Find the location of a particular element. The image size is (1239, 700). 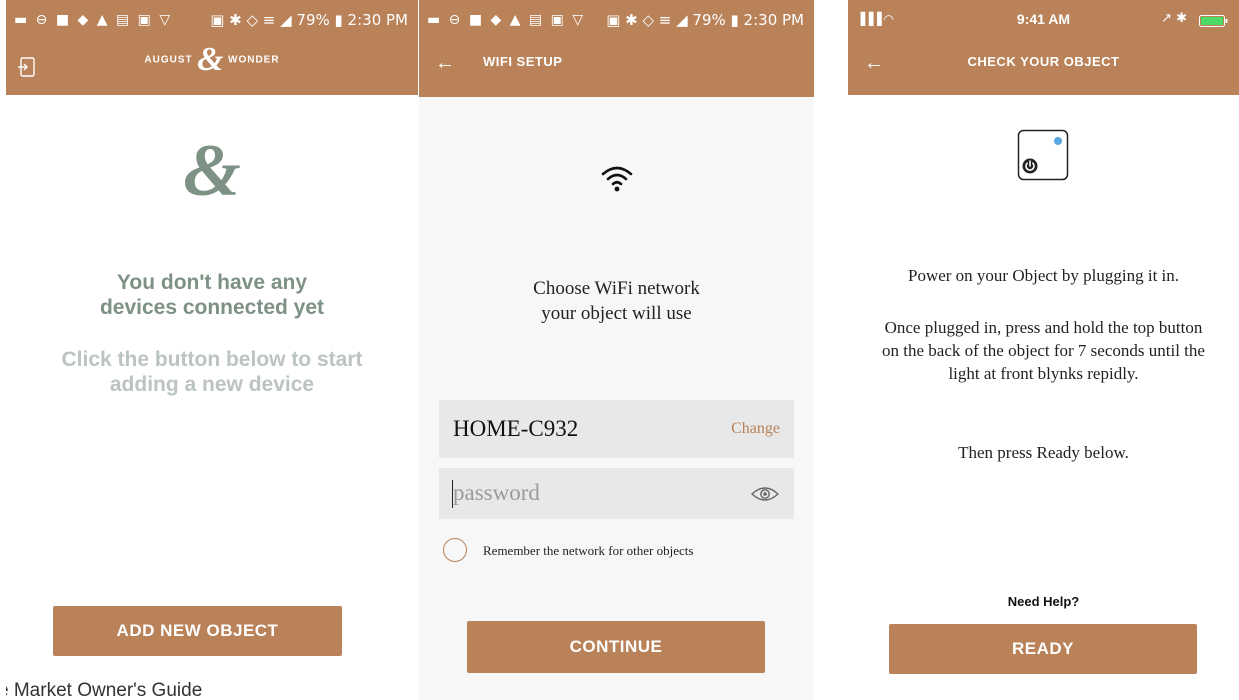

add-new-object-button: ADD NEW OBJECT is located at coordinates (197, 631).